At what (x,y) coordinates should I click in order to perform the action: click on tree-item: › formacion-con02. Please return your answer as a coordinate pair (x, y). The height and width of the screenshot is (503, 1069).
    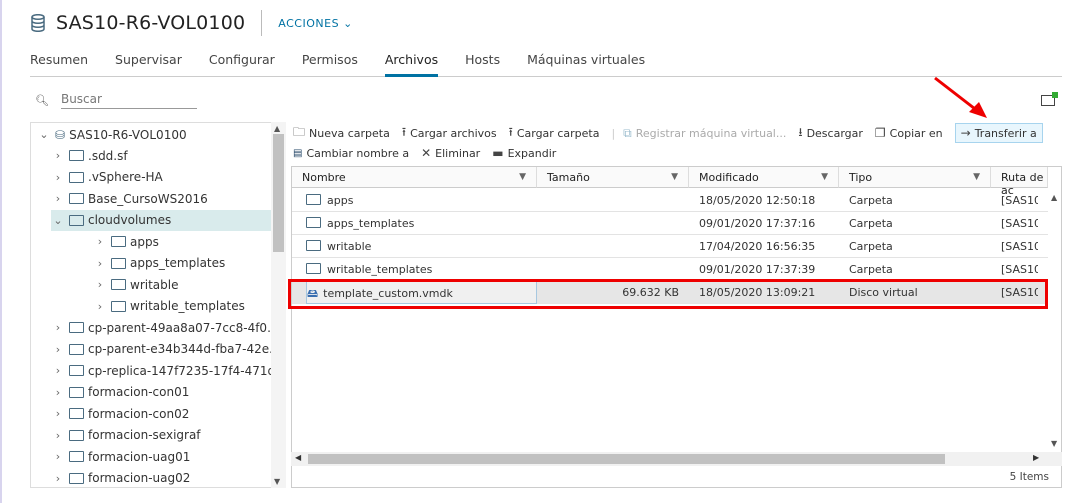
    Looking at the image, I should click on (120, 413).